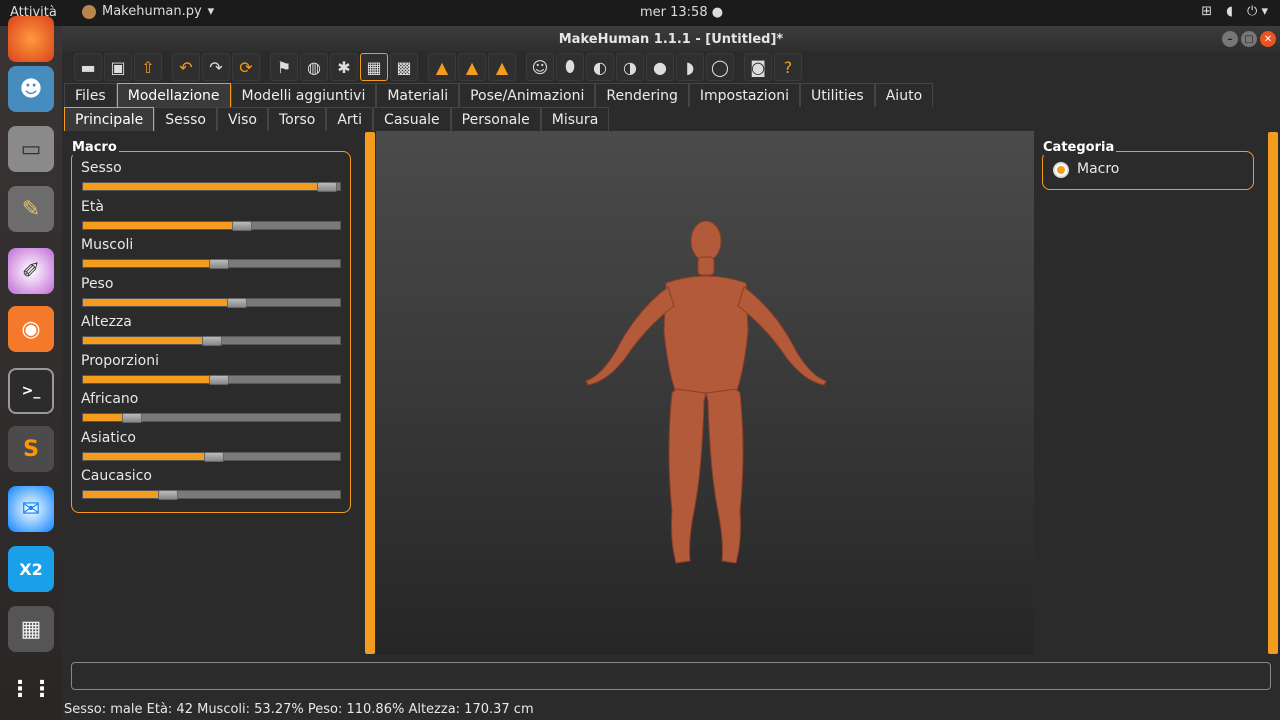  What do you see at coordinates (1230, 39) in the screenshot?
I see `minimize-button: –` at bounding box center [1230, 39].